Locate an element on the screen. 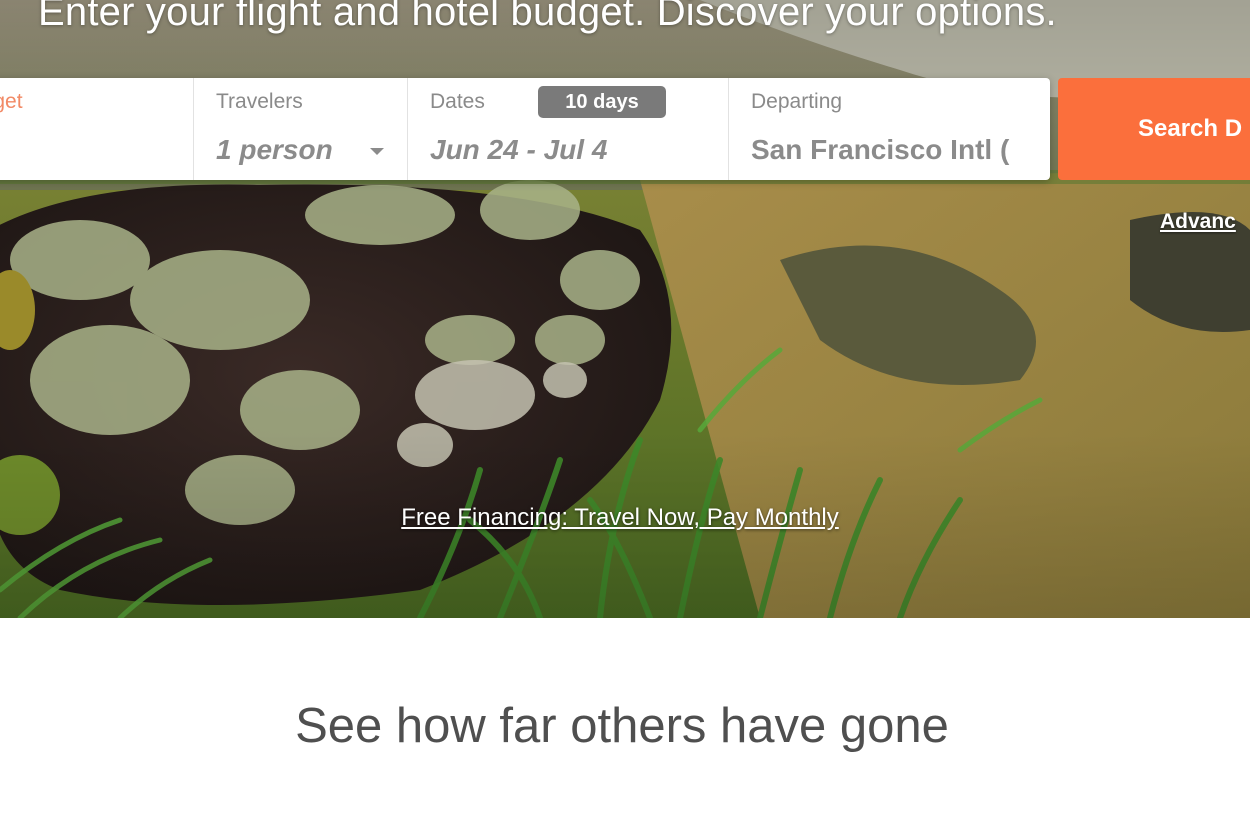 The width and height of the screenshot is (1250, 830). section-title: See how far others have gone is located at coordinates (622, 726).